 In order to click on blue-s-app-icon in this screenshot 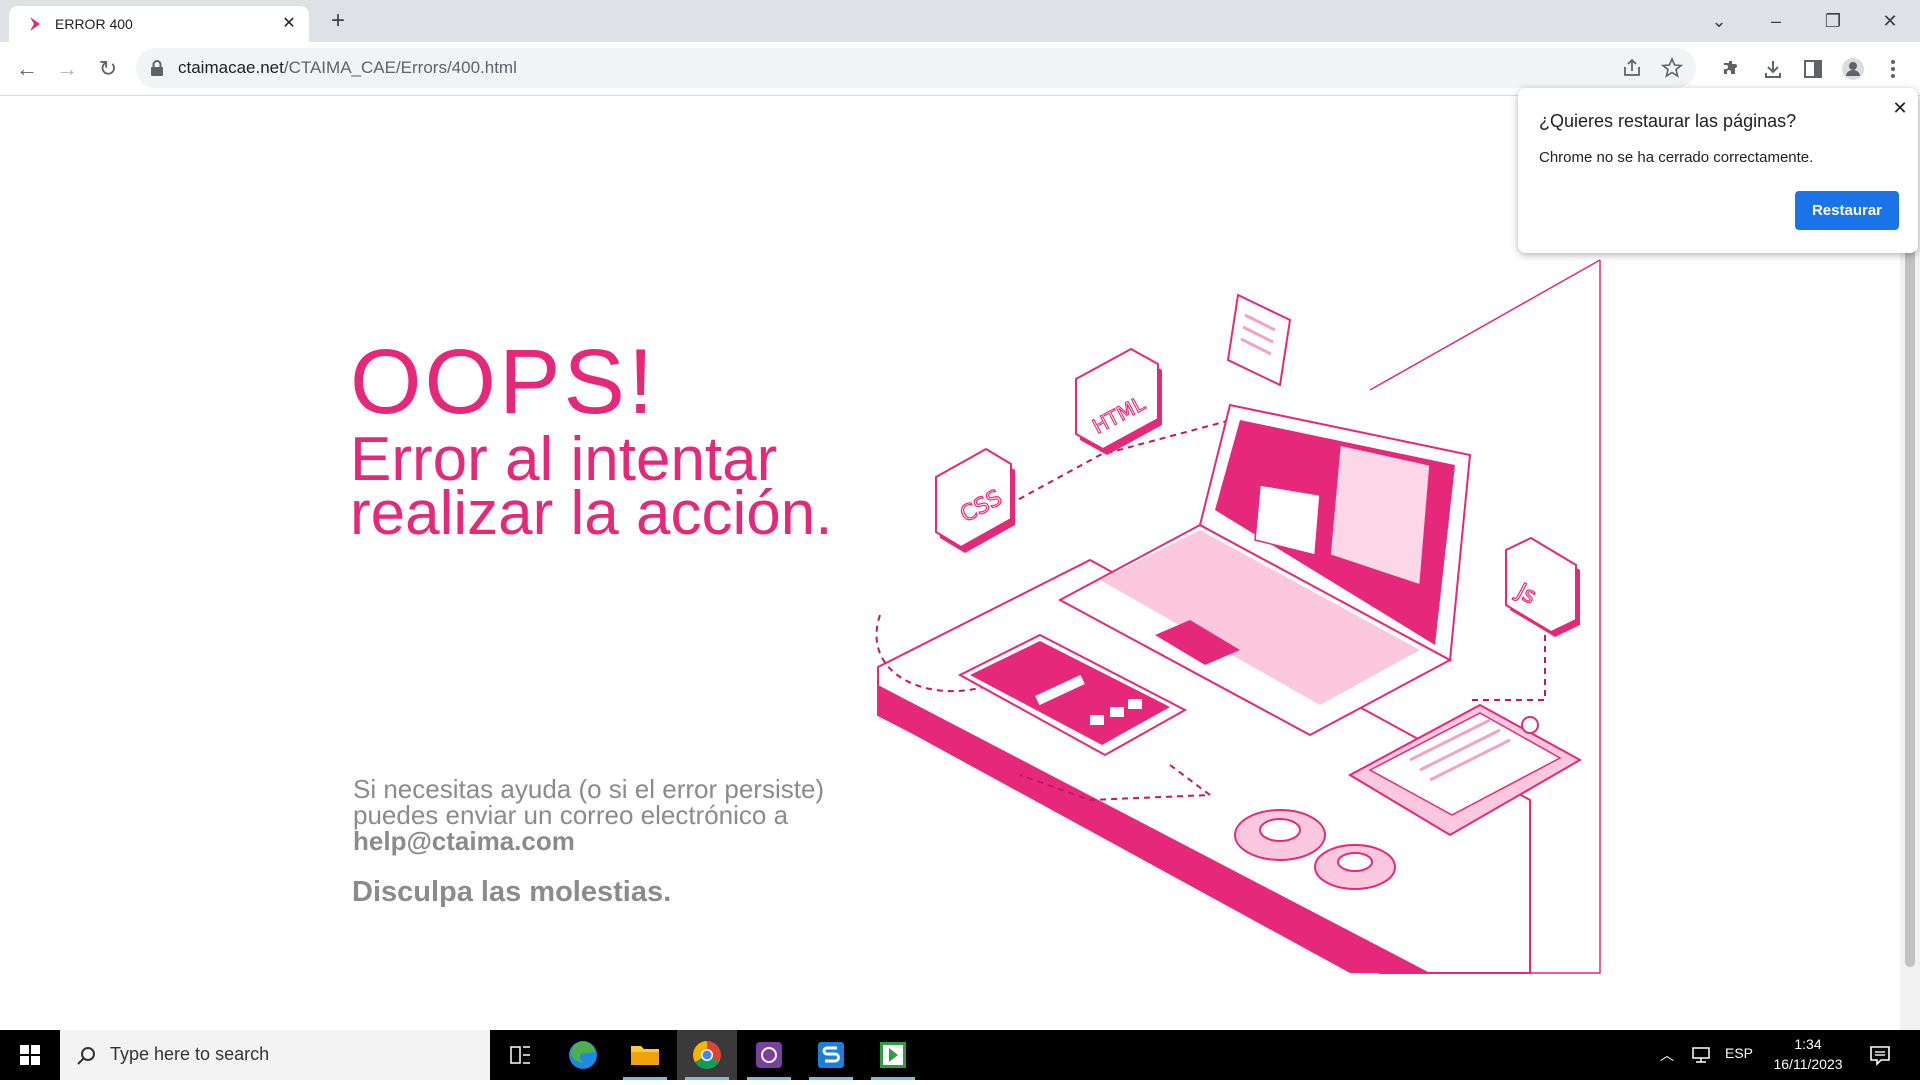, I will do `click(831, 1055)`.